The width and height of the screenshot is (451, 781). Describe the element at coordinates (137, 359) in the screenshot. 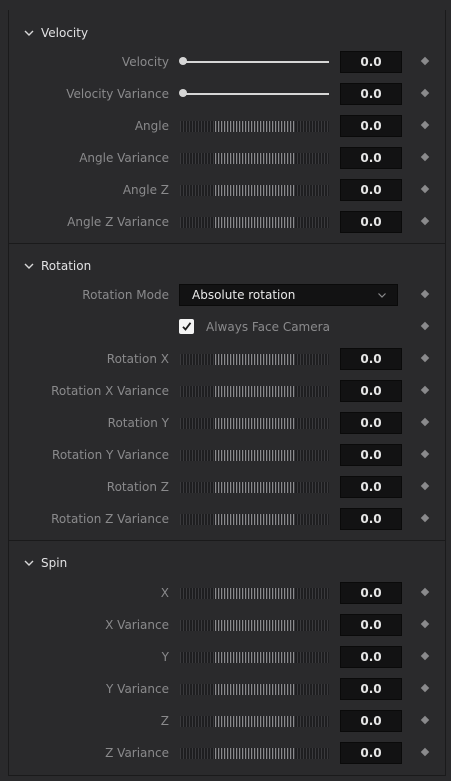

I see `param-label: Rotation X` at that location.